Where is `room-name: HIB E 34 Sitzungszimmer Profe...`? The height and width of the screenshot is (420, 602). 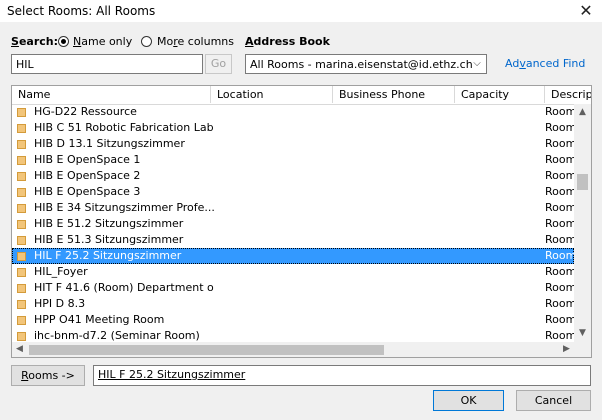
room-name: HIB E 34 Sitzungszimmer Profe... is located at coordinates (124, 207).